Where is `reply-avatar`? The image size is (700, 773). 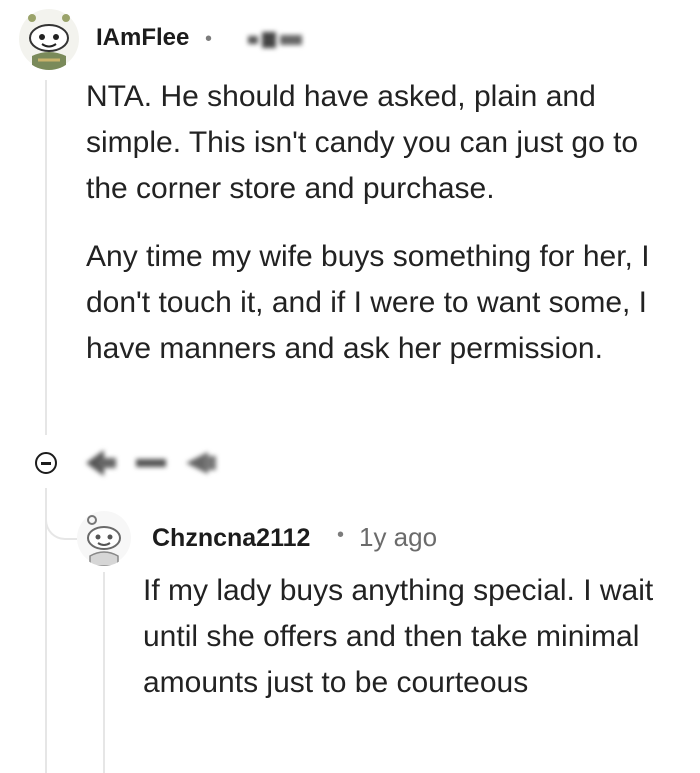
reply-avatar is located at coordinates (104, 538).